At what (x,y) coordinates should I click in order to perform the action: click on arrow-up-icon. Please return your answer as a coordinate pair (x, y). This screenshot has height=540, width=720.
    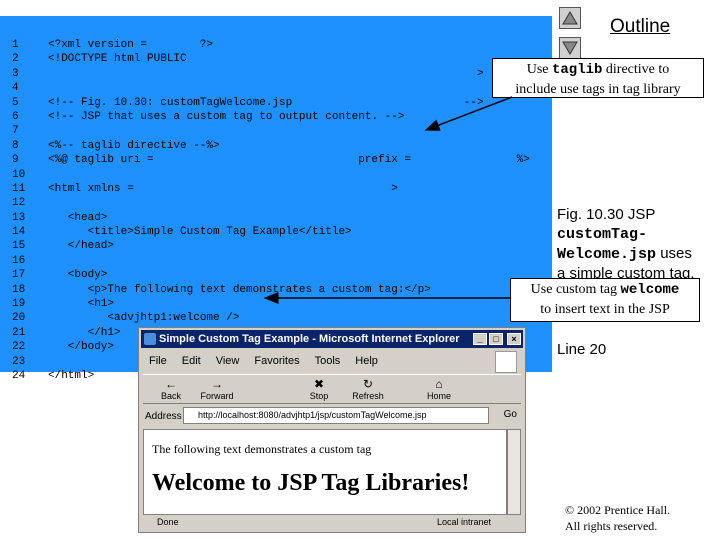
    Looking at the image, I should click on (570, 18).